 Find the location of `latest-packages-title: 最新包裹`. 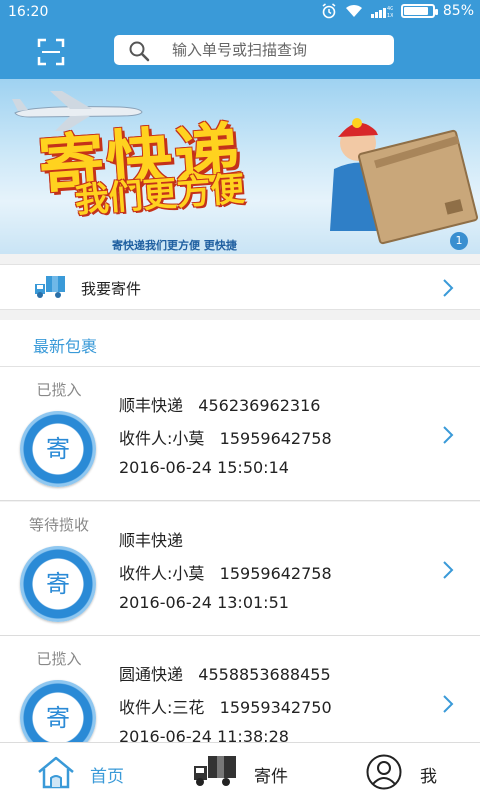

latest-packages-title: 最新包裹 is located at coordinates (65, 346).